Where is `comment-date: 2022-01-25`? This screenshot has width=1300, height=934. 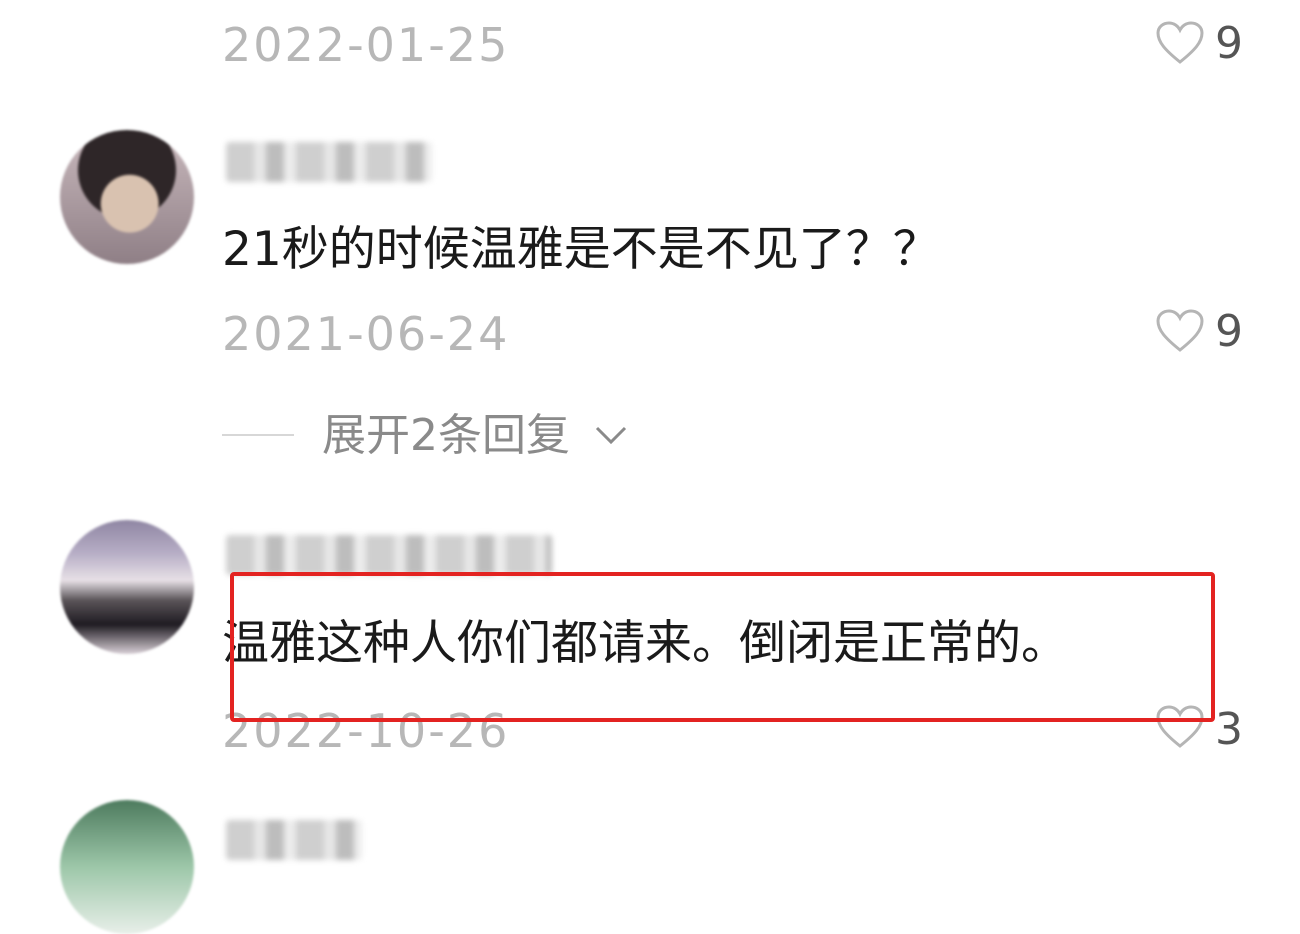
comment-date: 2022-01-25 is located at coordinates (366, 45).